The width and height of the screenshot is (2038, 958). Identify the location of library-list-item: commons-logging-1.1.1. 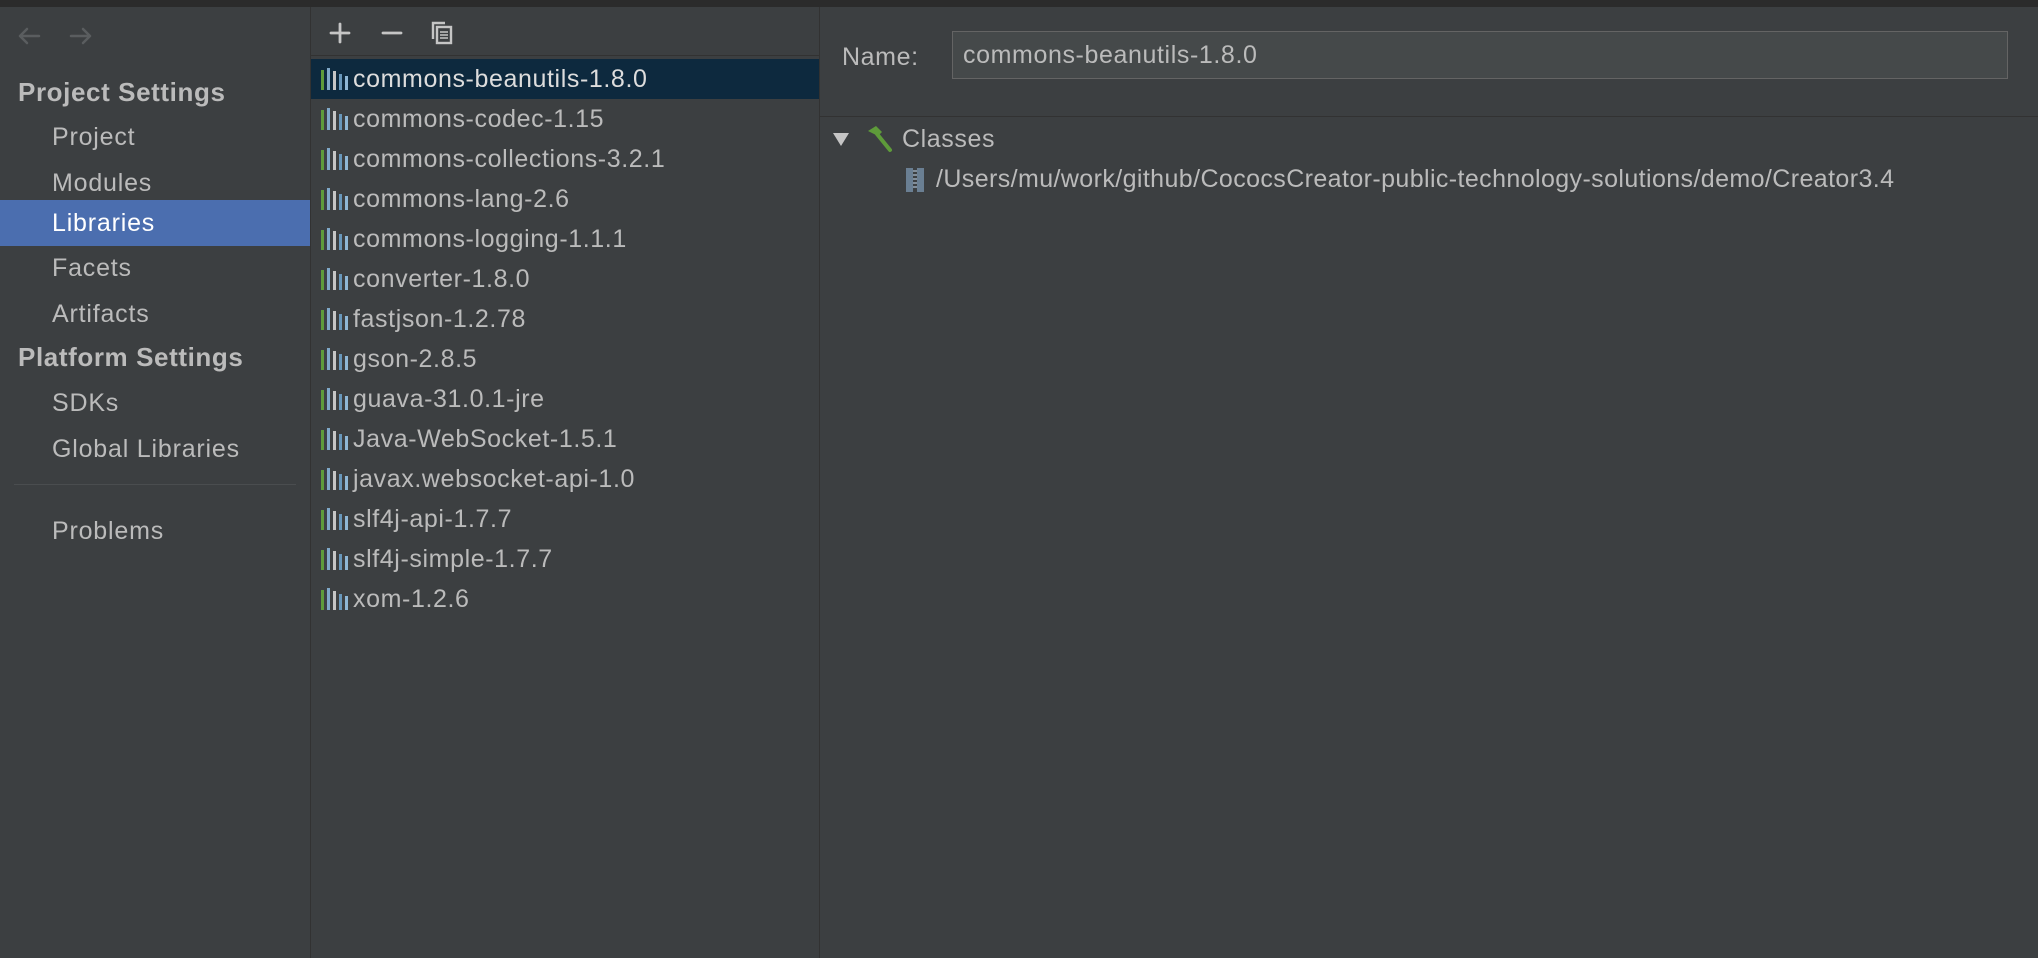
(565, 239).